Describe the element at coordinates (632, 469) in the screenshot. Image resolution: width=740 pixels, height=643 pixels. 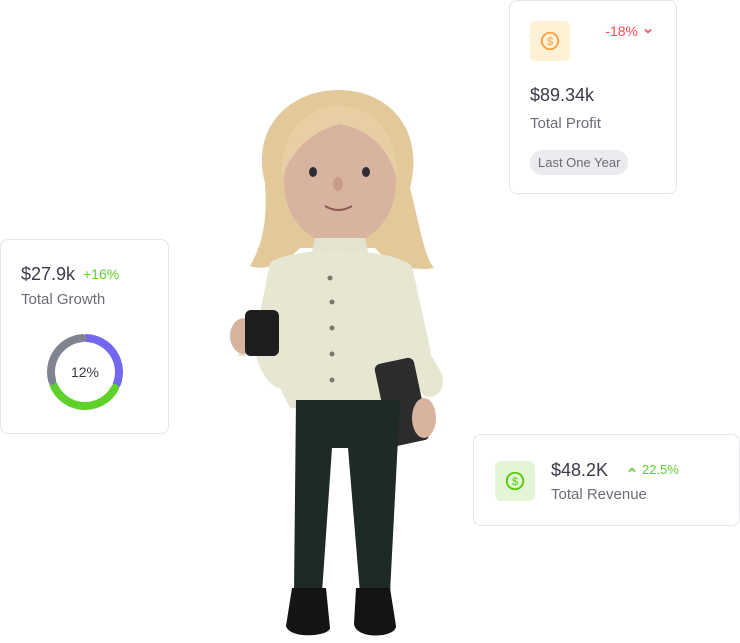
I see `chevron-up-icon` at that location.